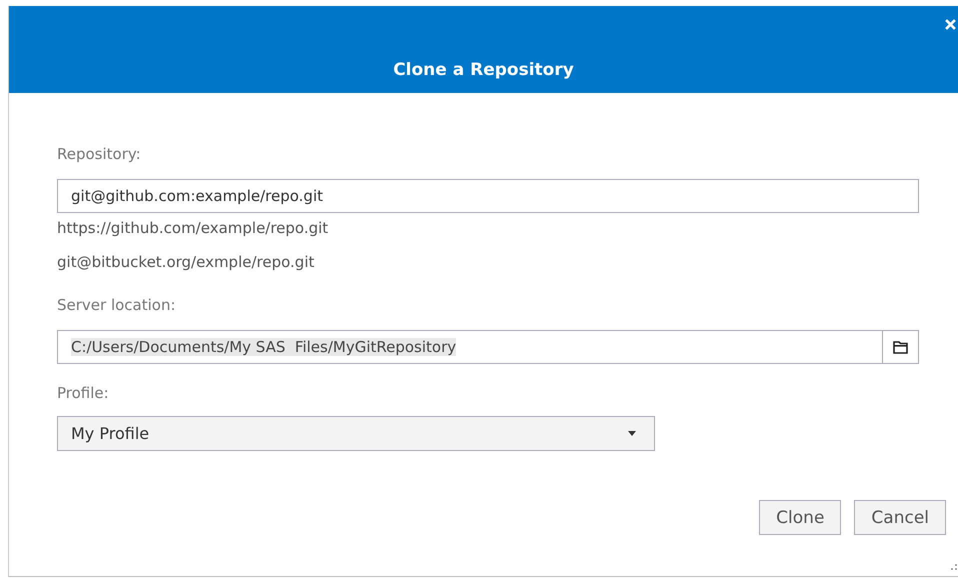  I want to click on caret-icon, so click(632, 433).